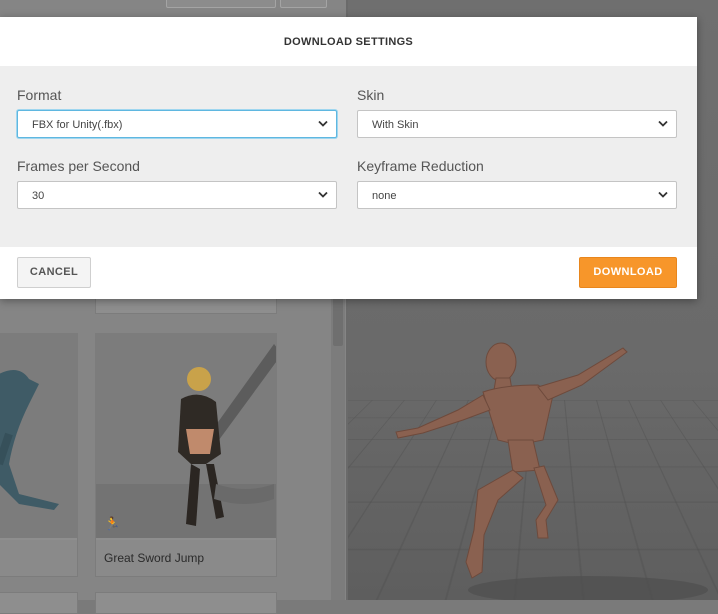 Image resolution: width=718 pixels, height=614 pixels. Describe the element at coordinates (303, 4) in the screenshot. I see `filter-button-bg` at that location.